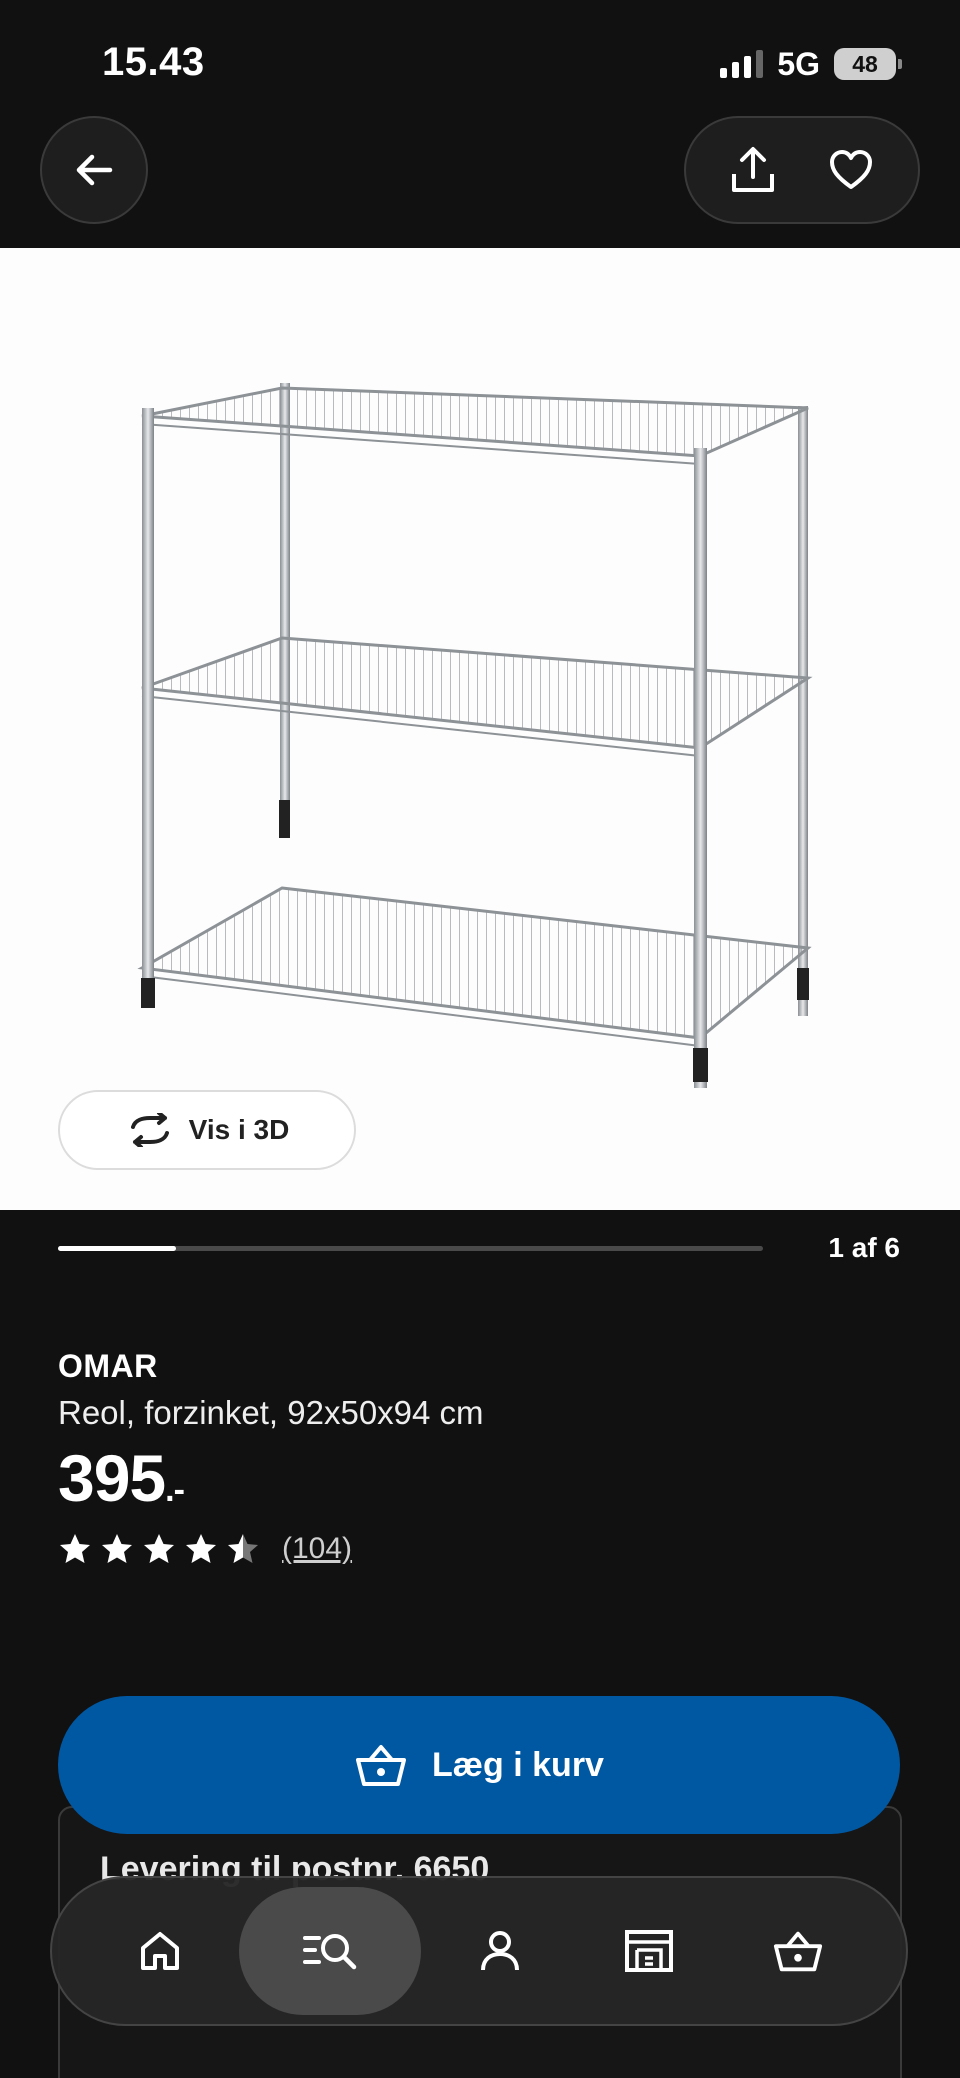 The image size is (960, 2078). I want to click on view-3d-button: Vis i 3D, so click(207, 1130).